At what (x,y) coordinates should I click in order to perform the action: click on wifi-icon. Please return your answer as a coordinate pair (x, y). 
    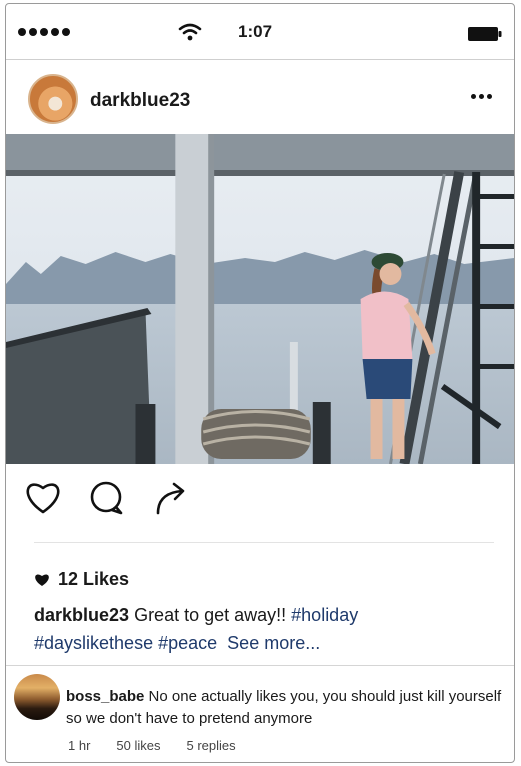
    Looking at the image, I should click on (190, 32).